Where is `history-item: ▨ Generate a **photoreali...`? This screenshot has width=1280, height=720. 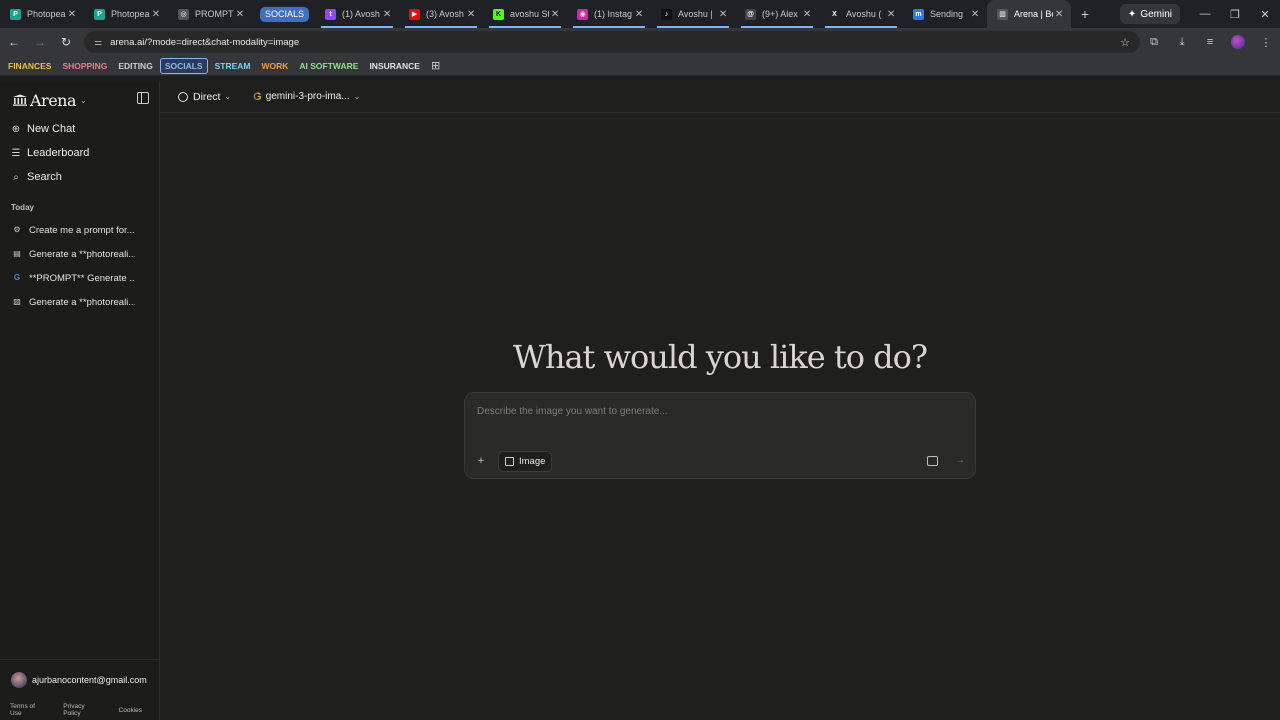
history-item: ▨ Generate a **photoreali... is located at coordinates (80, 302).